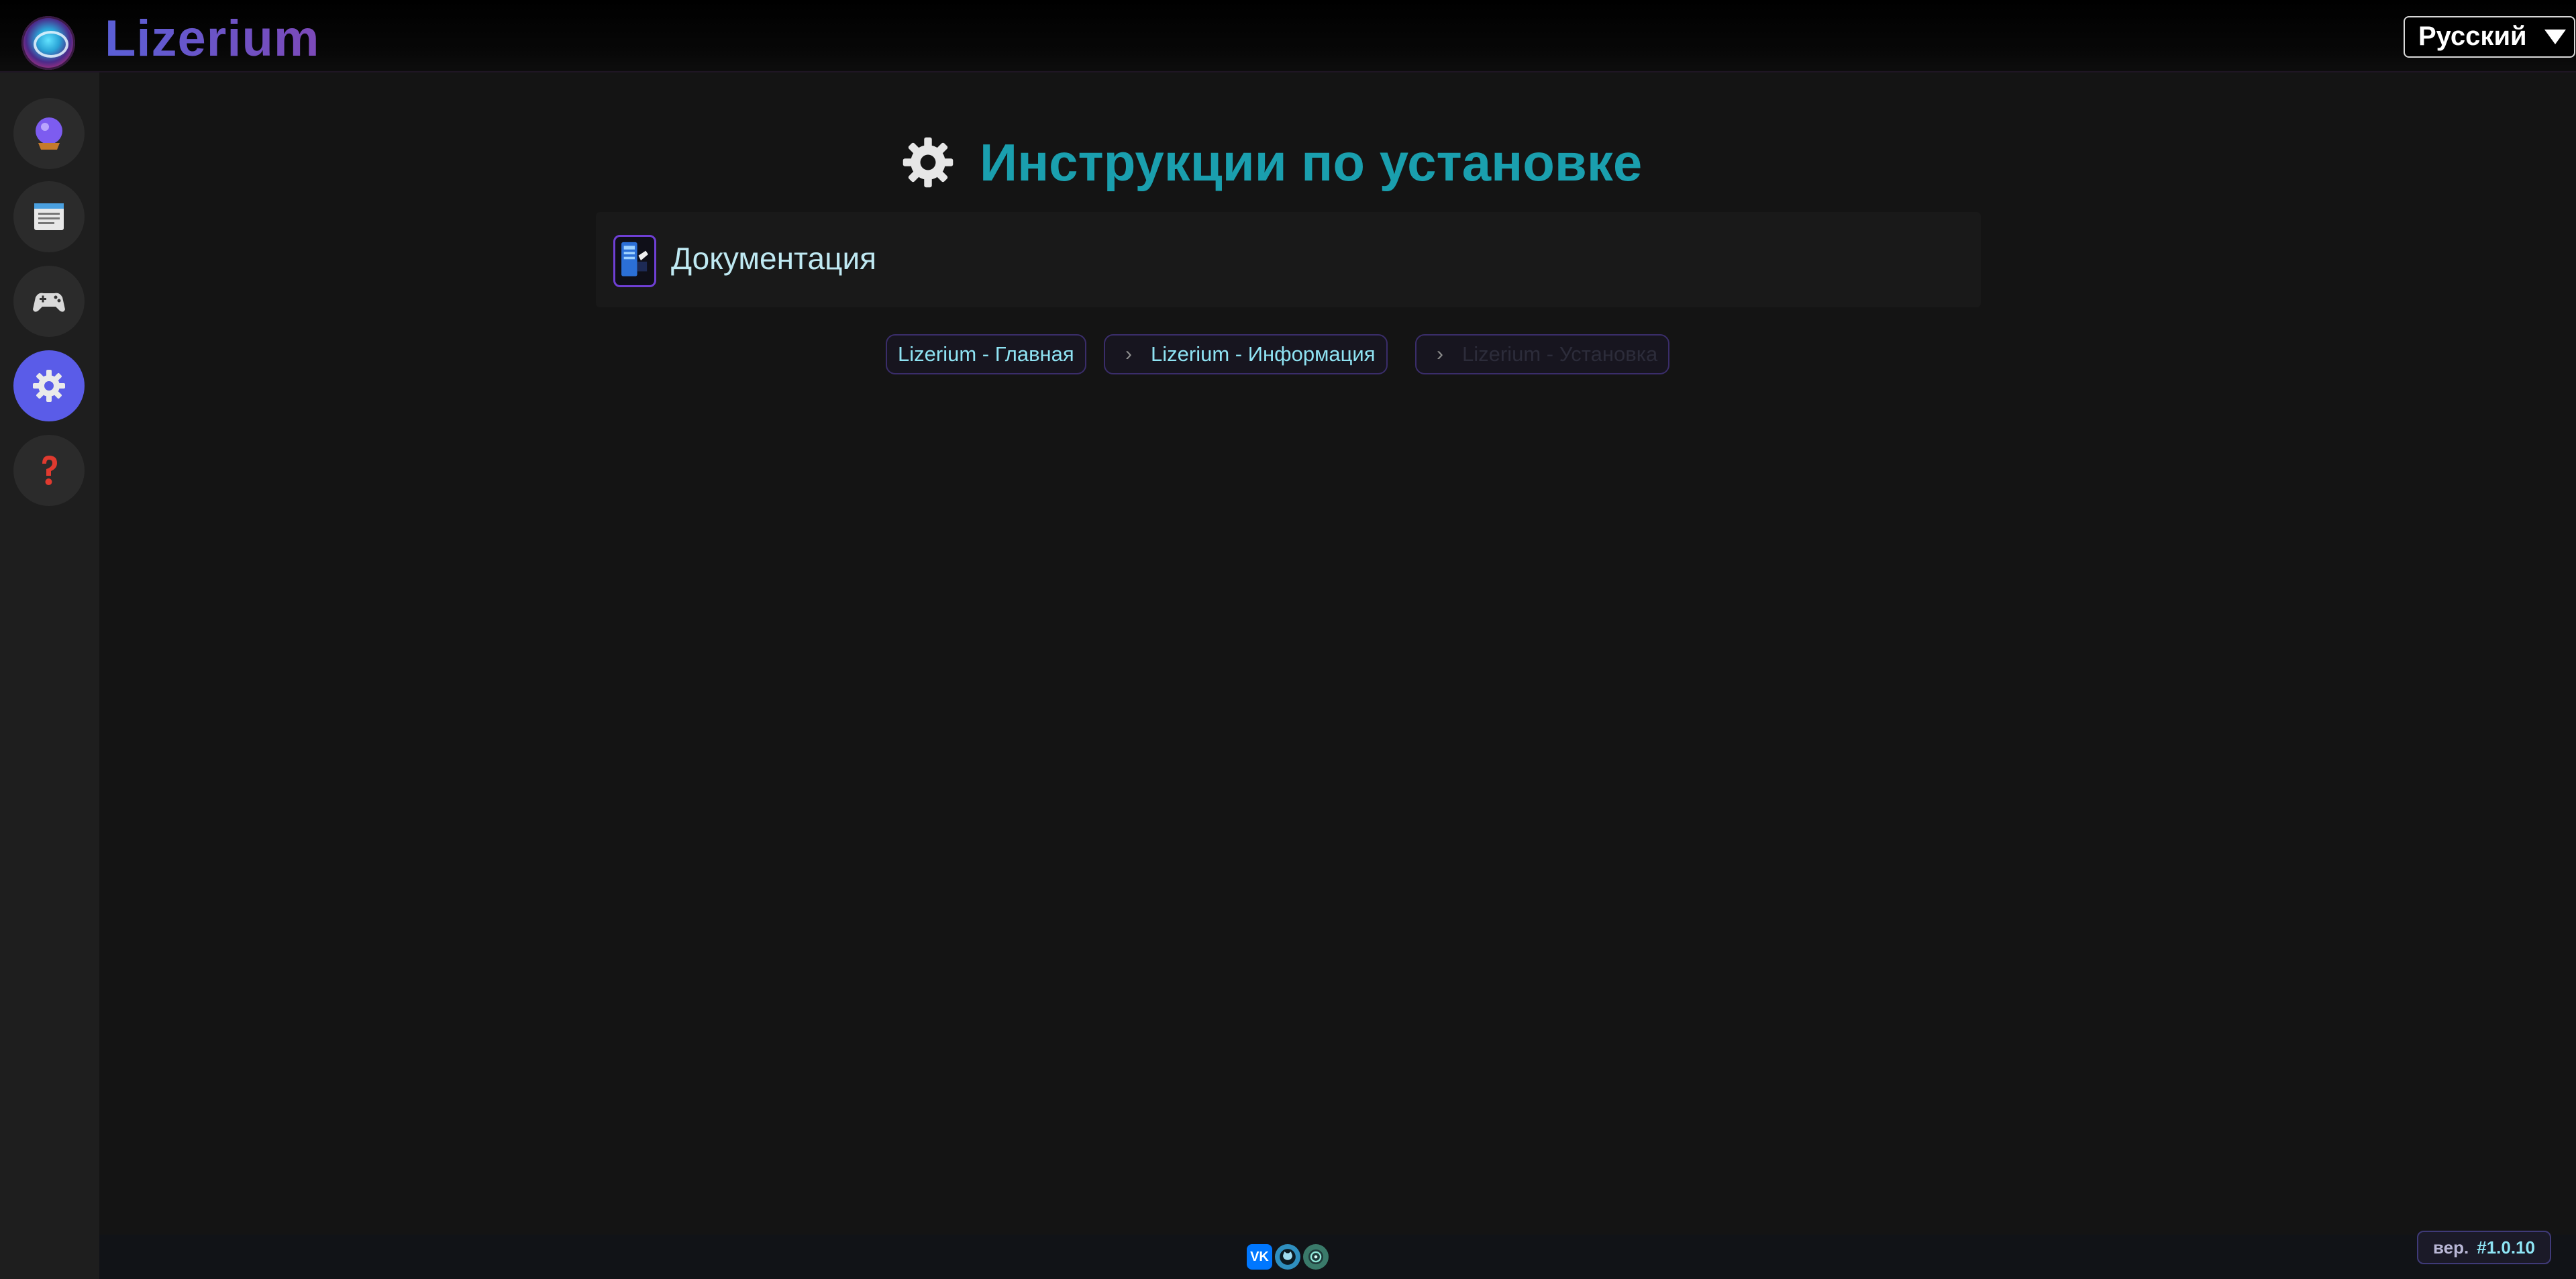 Image resolution: width=2576 pixels, height=1279 pixels. Describe the element at coordinates (1263, 354) in the screenshot. I see `breadcrumb-label: Lizerium - Информация` at that location.